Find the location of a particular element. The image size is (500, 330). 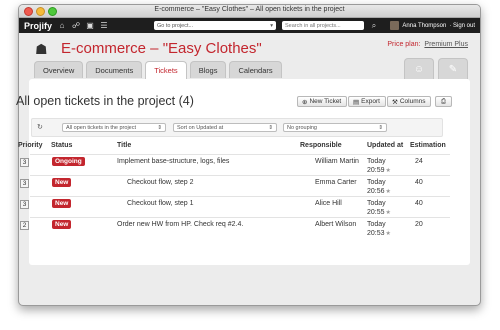

columns-label: Columns is located at coordinates (412, 101).